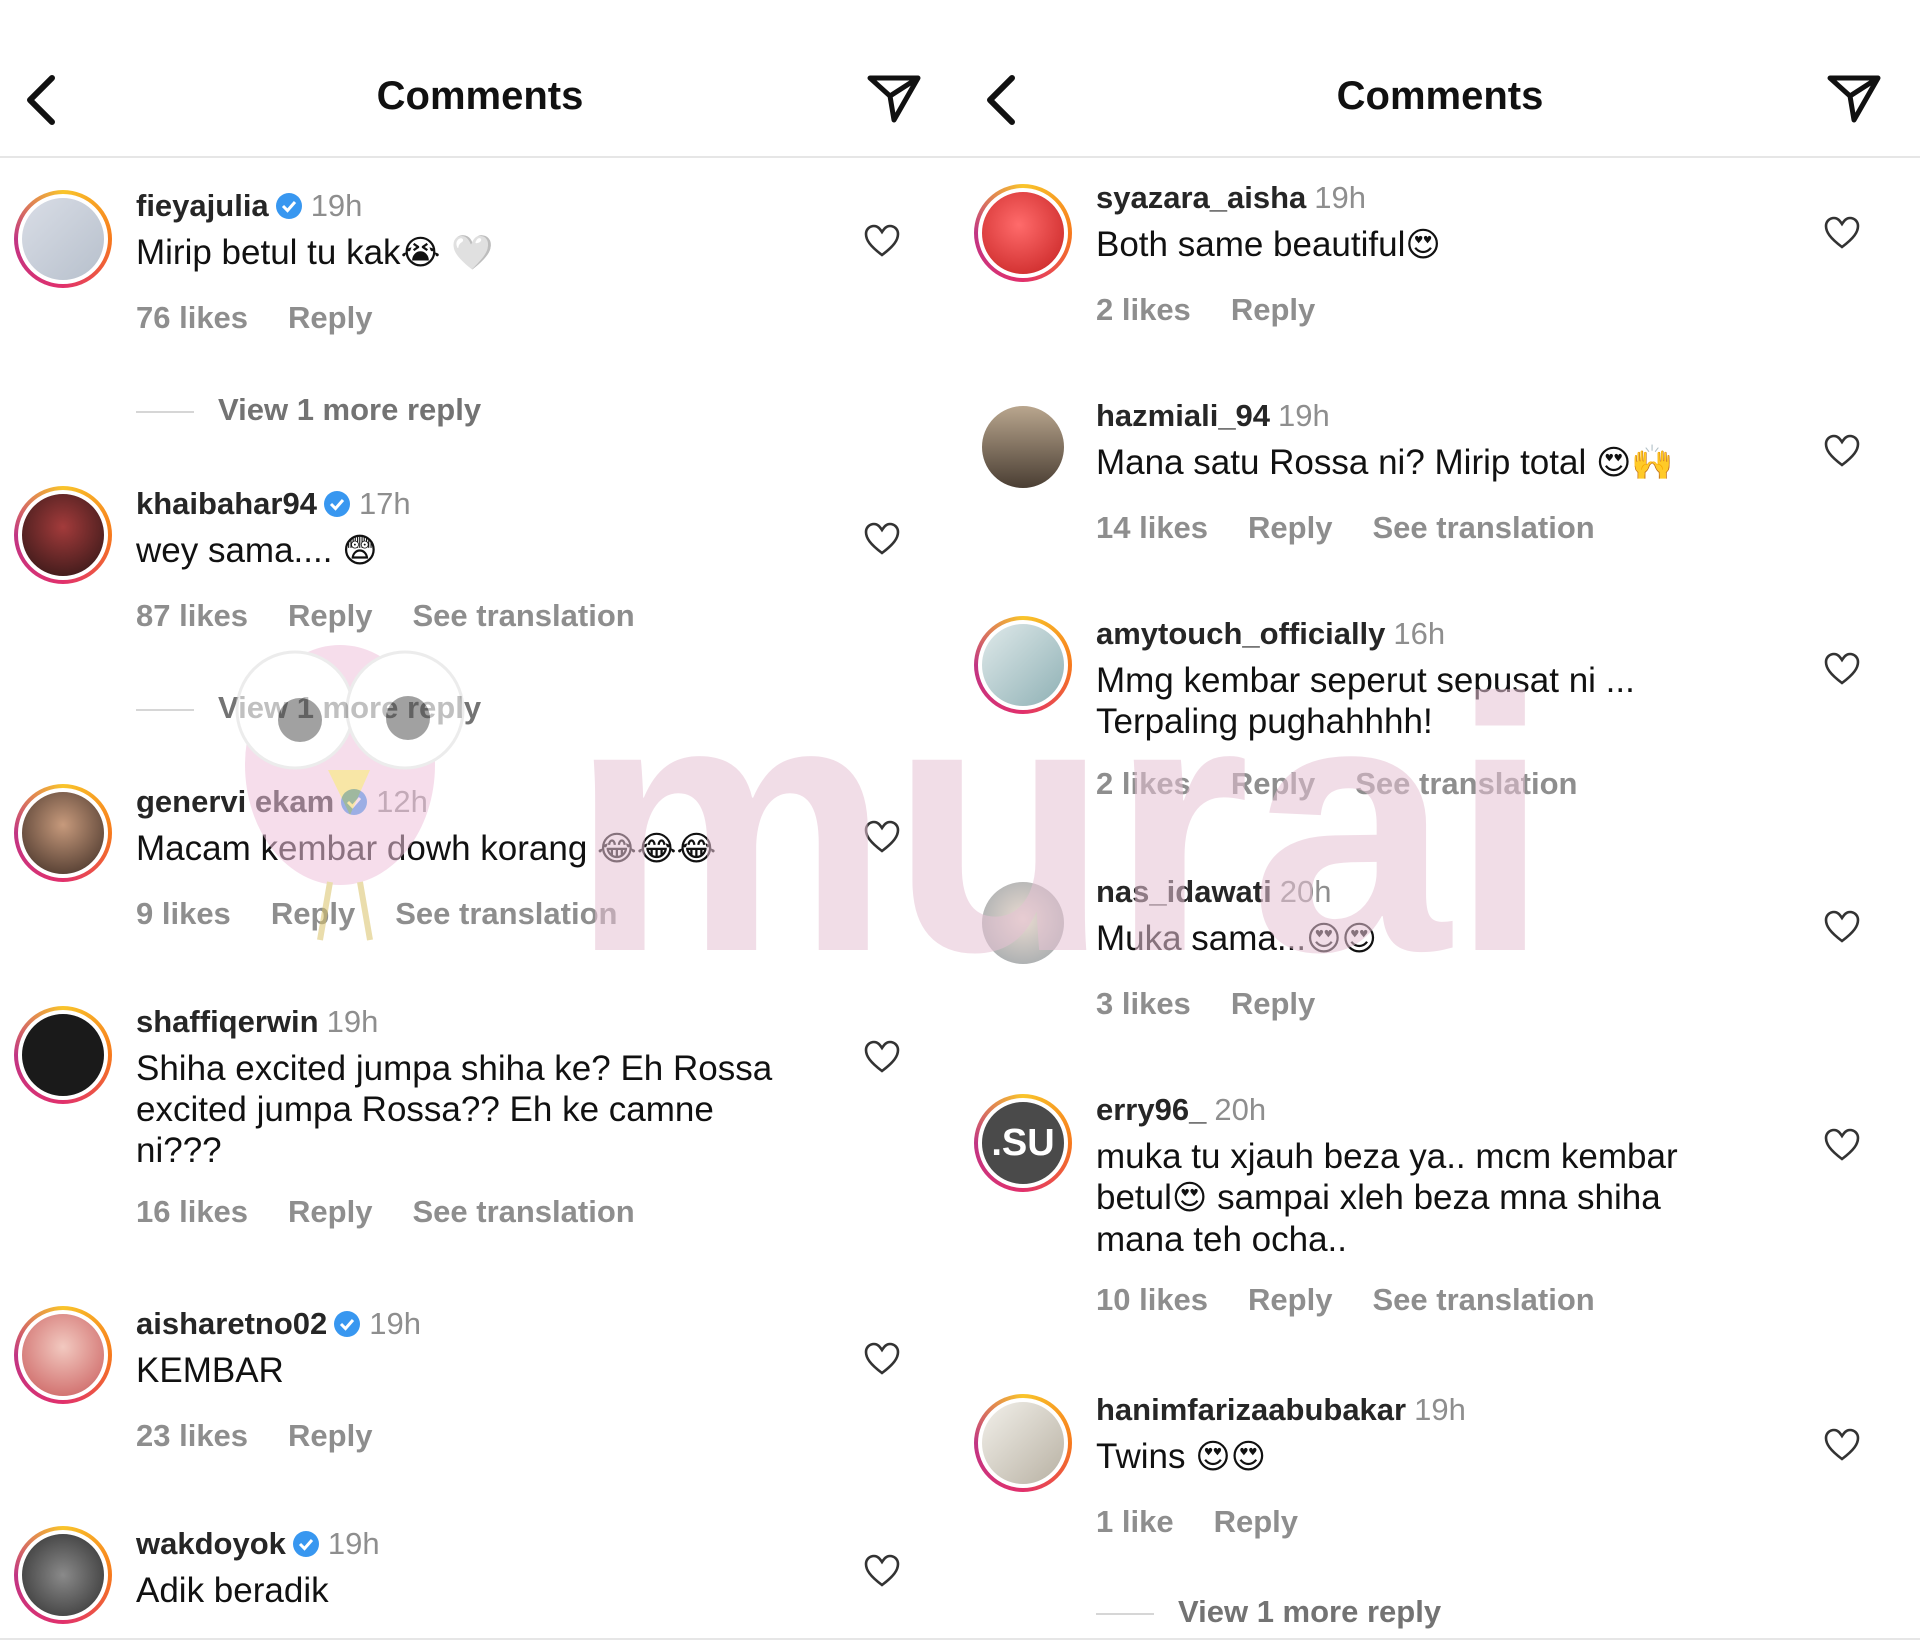 This screenshot has height=1651, width=1920. What do you see at coordinates (211, 1543) in the screenshot?
I see `username: wakdoyok` at bounding box center [211, 1543].